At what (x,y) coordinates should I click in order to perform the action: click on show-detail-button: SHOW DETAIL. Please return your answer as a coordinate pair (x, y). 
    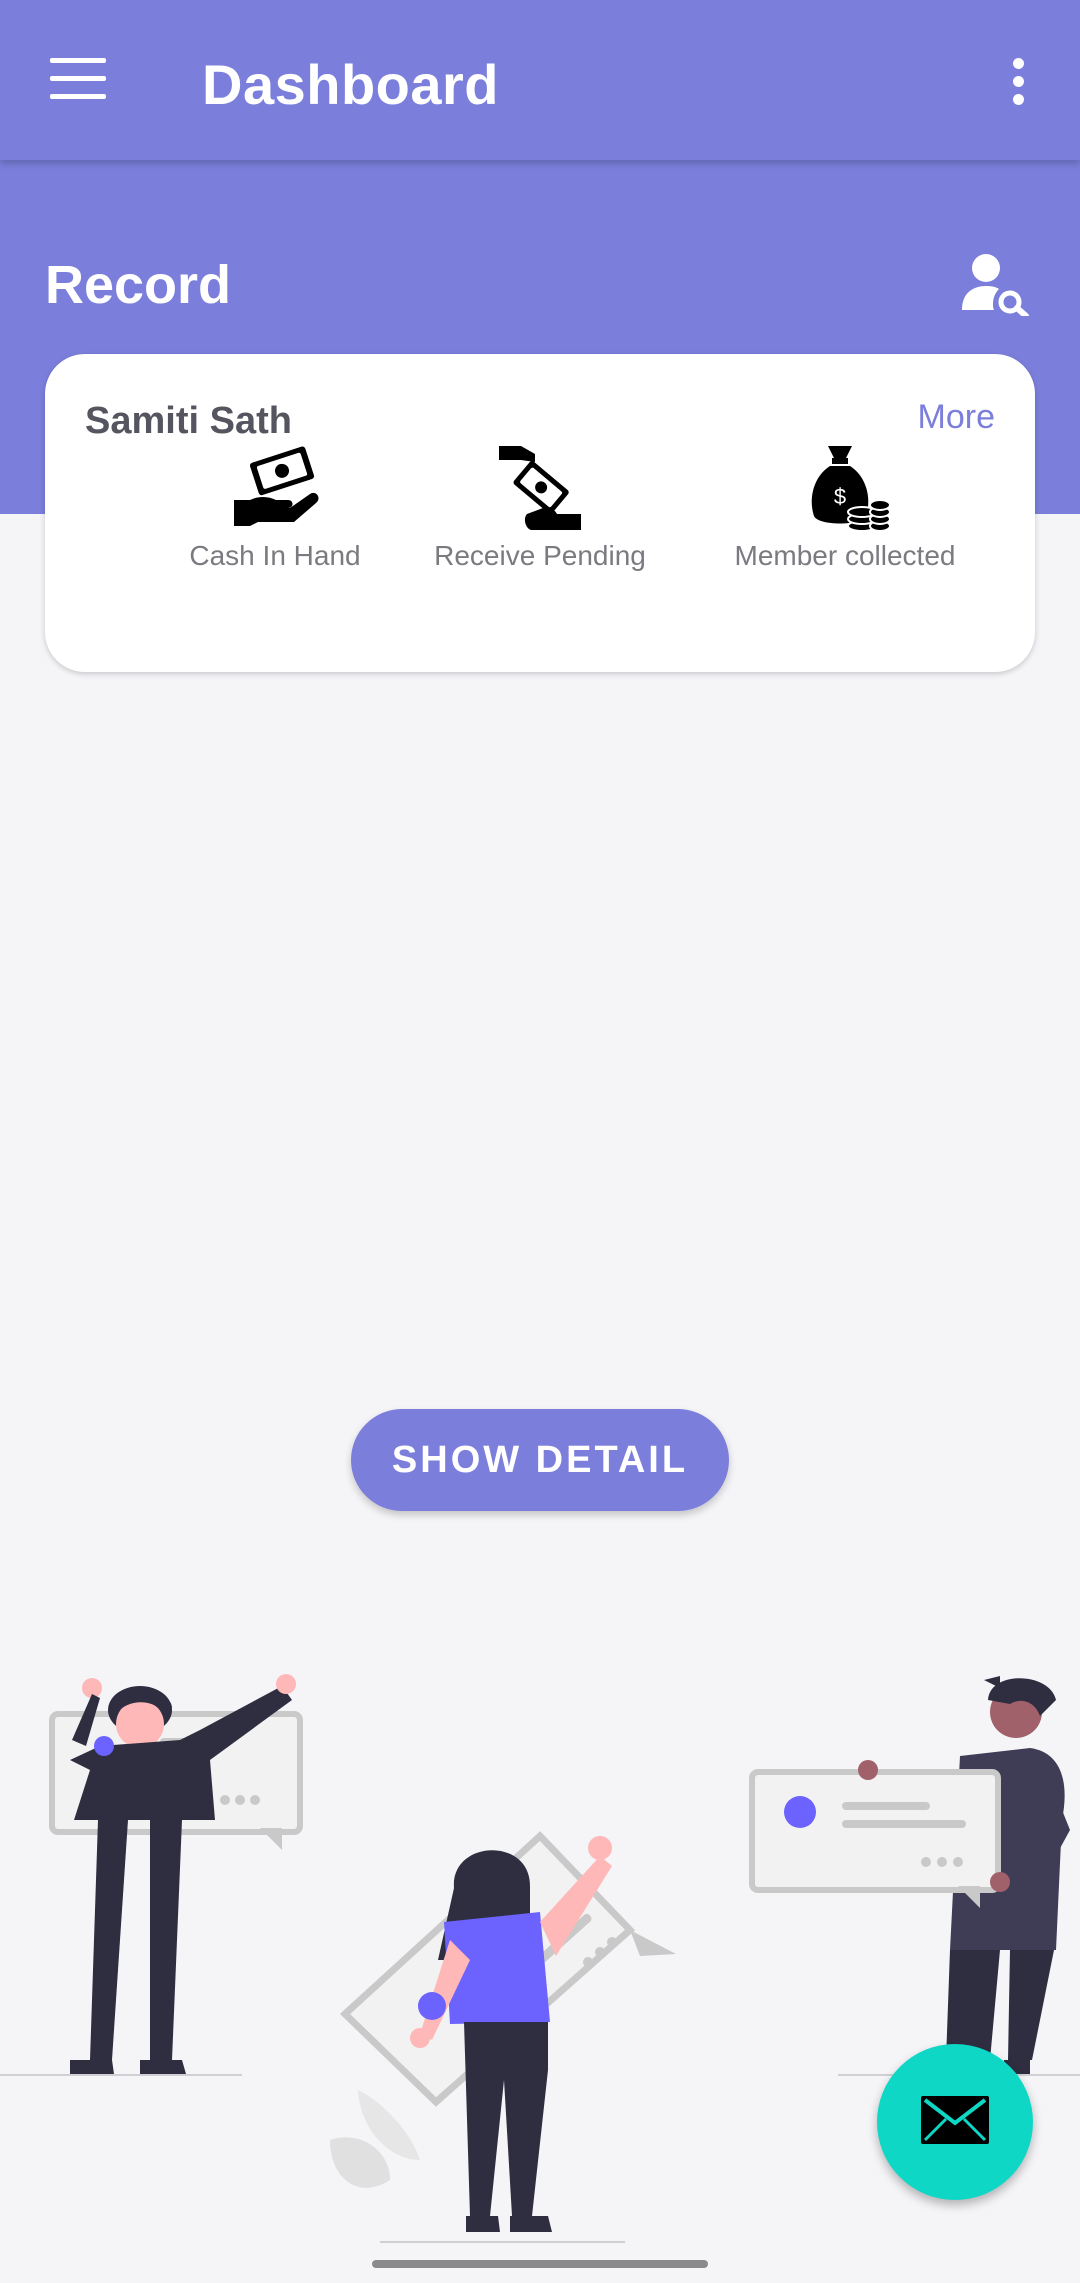
    Looking at the image, I should click on (540, 1460).